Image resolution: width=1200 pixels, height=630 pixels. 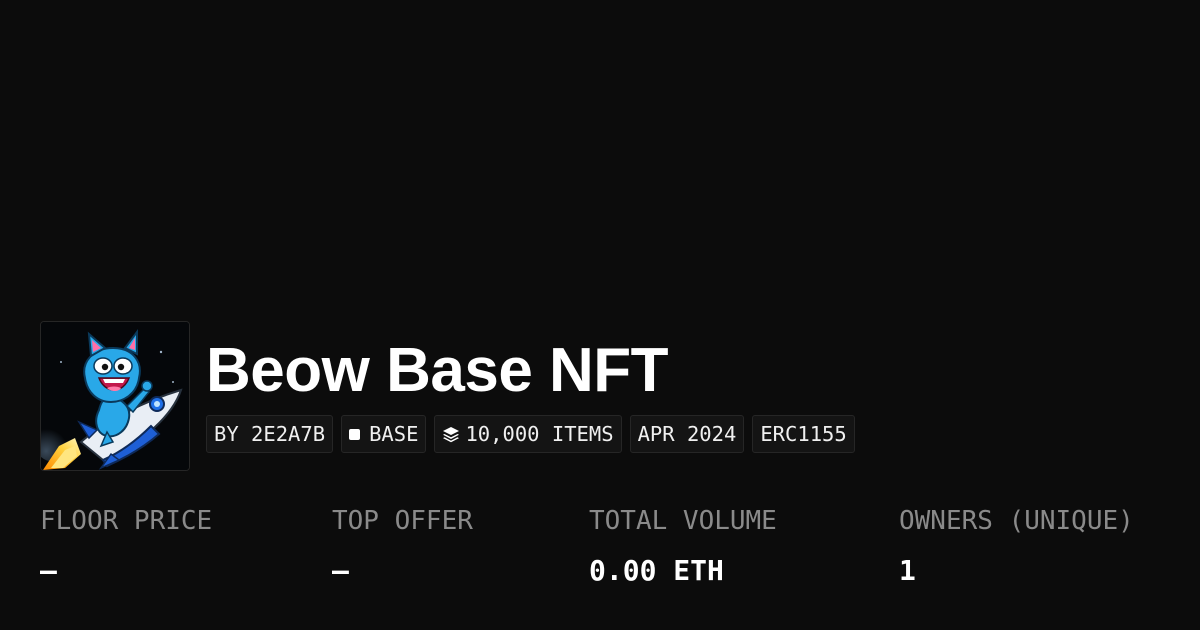 I want to click on blue-cat-rocket-image, so click(x=115, y=396).